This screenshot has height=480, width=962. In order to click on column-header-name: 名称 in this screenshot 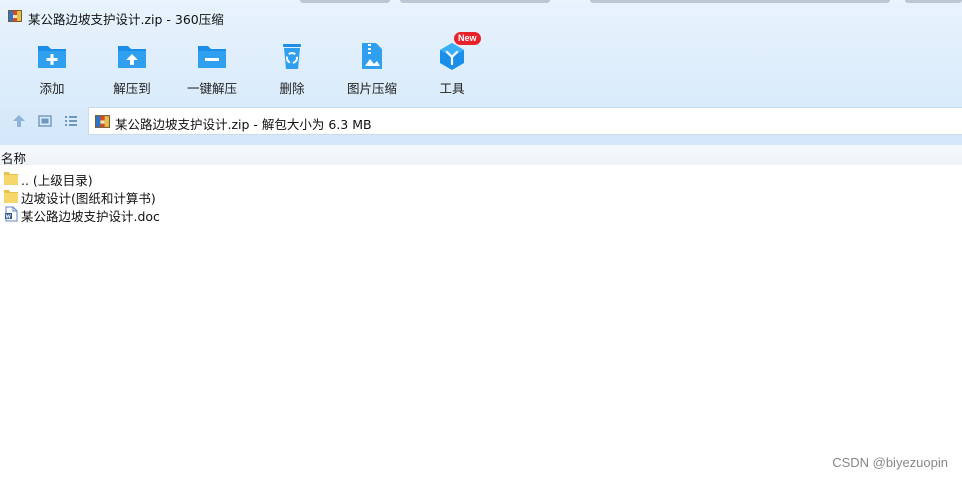, I will do `click(13, 157)`.